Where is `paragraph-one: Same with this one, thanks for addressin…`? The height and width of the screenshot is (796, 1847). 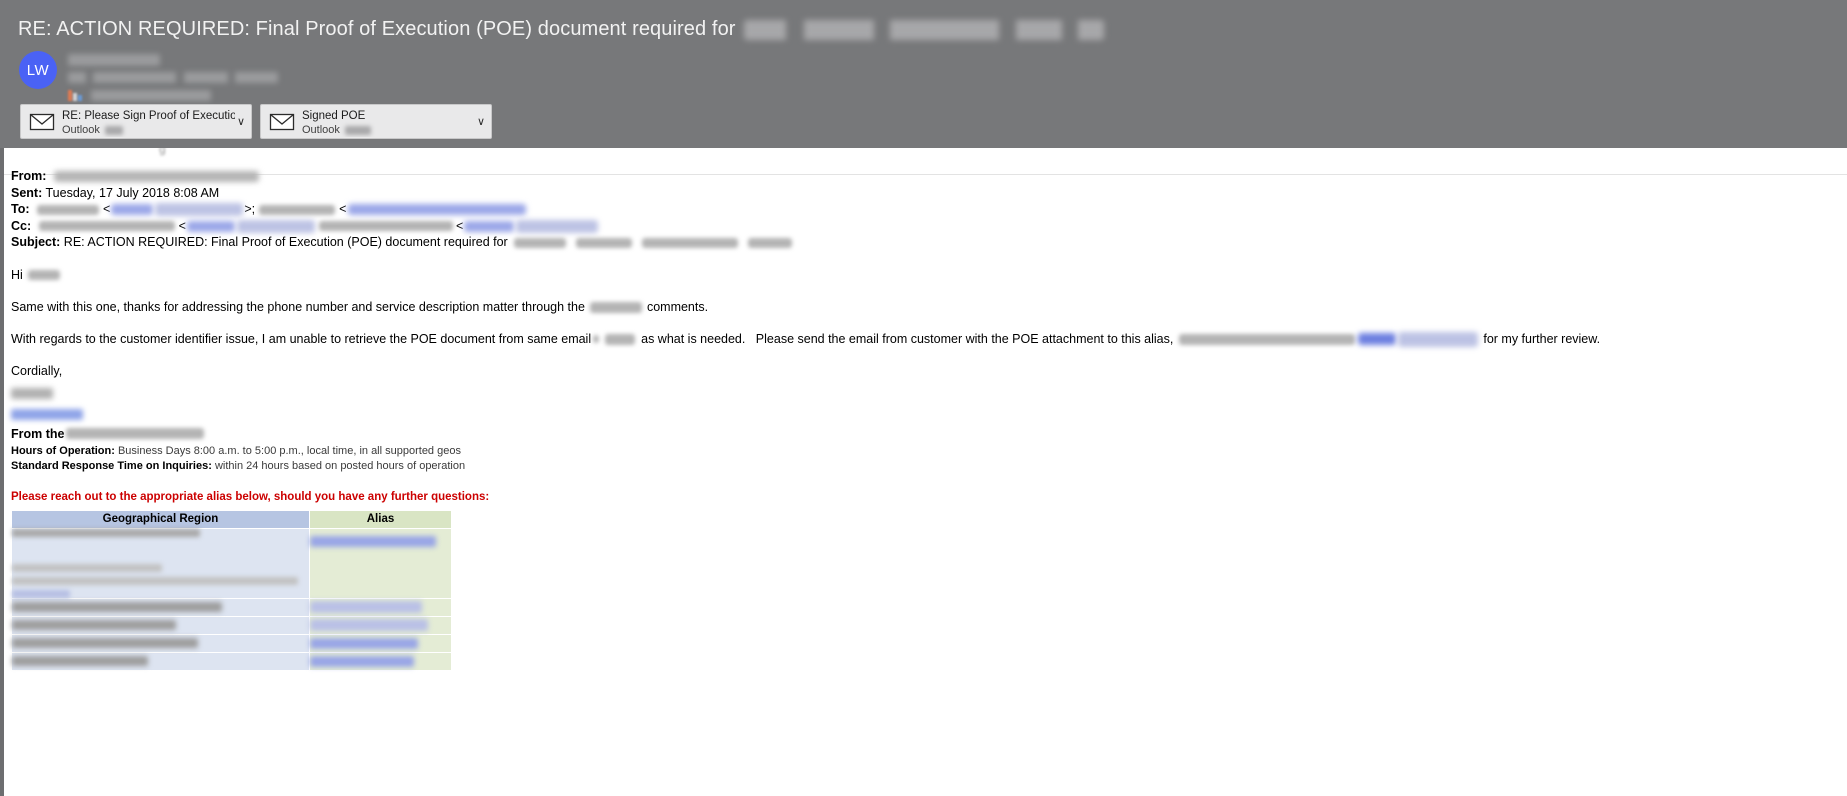
paragraph-one: Same with this one, thanks for addressin… is located at coordinates (921, 307).